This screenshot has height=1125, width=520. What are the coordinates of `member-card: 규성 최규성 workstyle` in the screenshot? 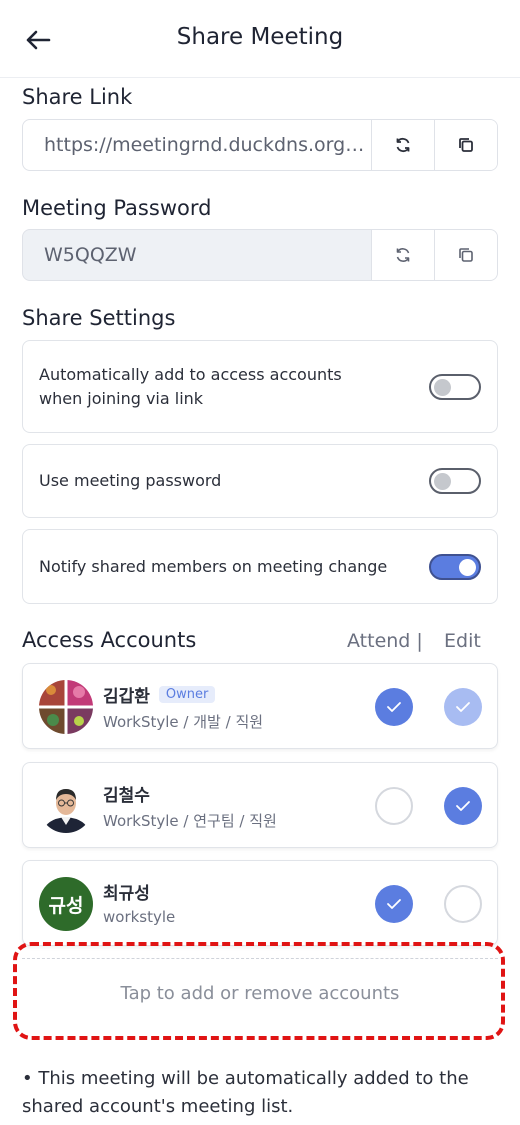 It's located at (260, 903).